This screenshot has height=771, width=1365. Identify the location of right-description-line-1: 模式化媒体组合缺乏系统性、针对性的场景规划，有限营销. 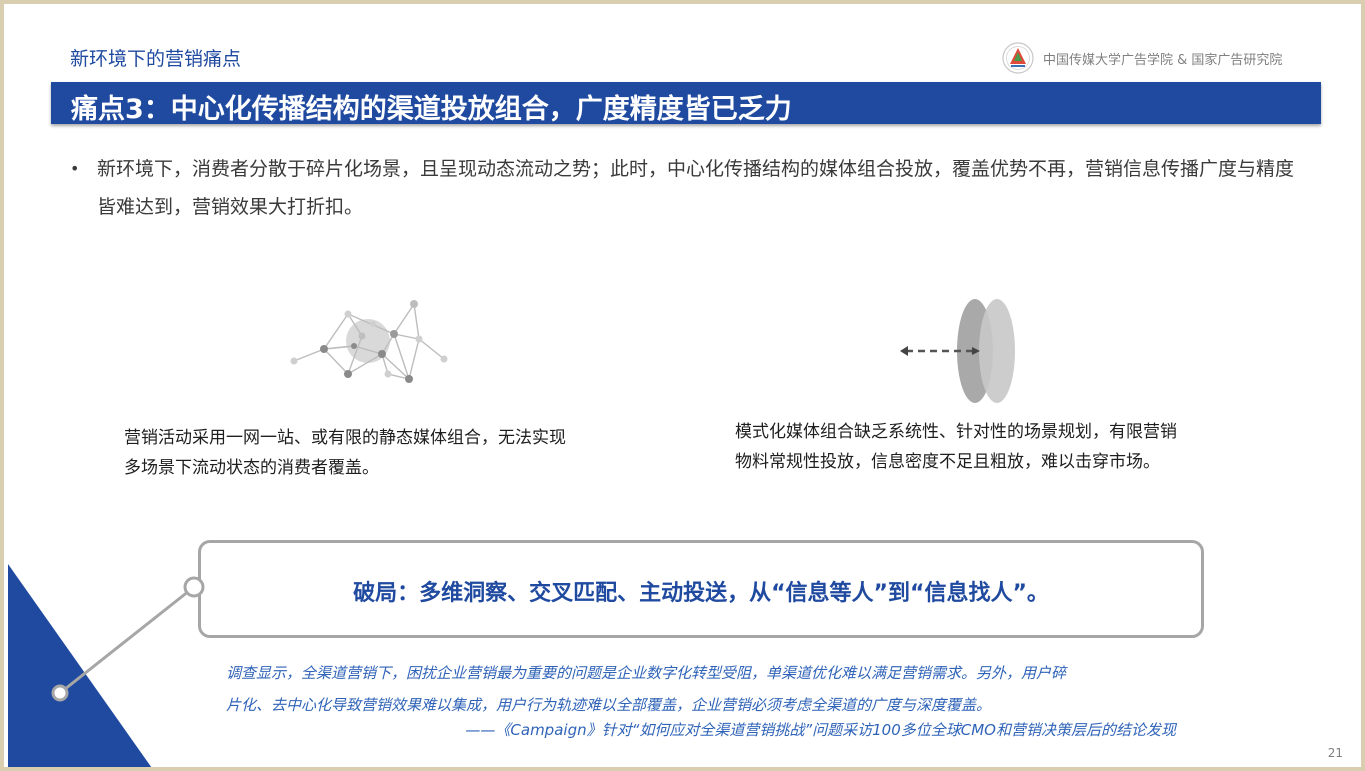
(956, 432).